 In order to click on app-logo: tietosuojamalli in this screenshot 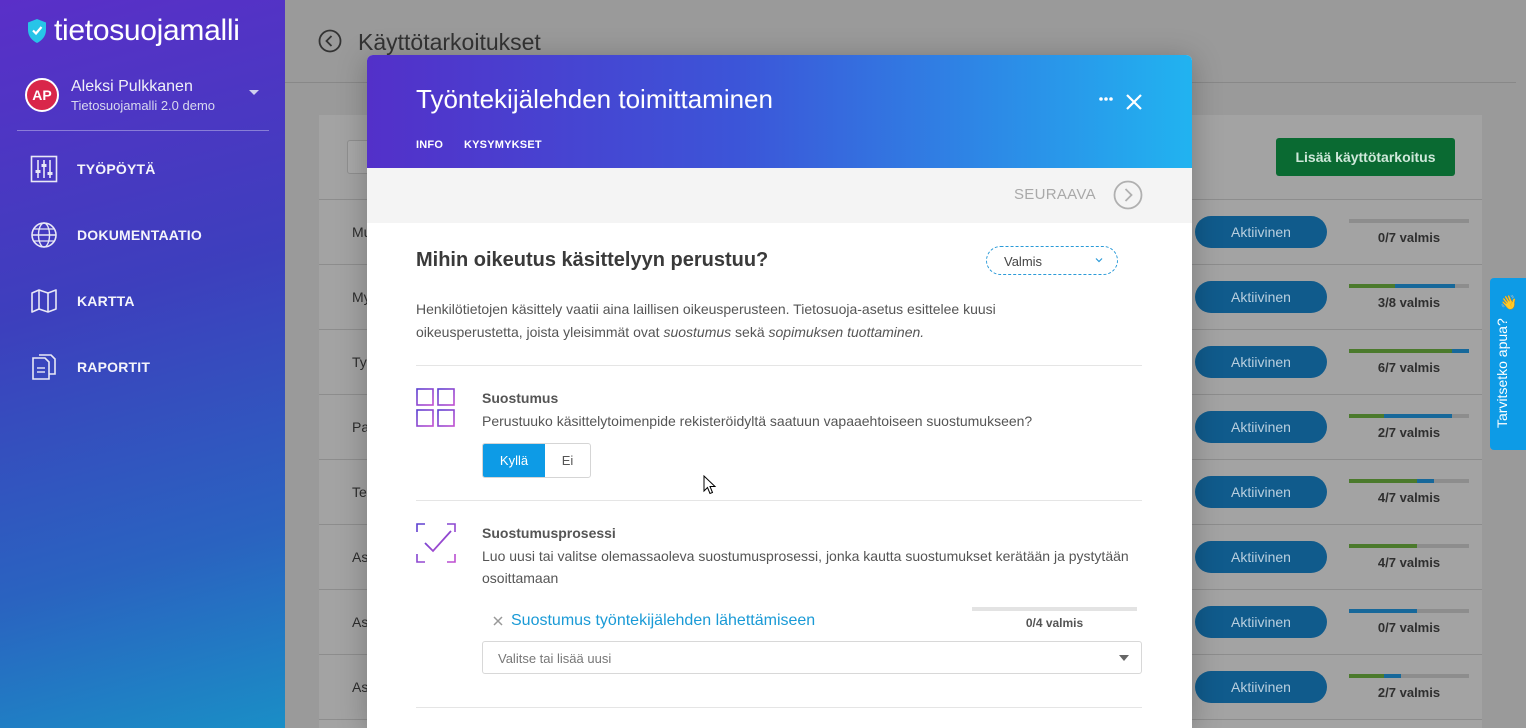, I will do `click(133, 31)`.